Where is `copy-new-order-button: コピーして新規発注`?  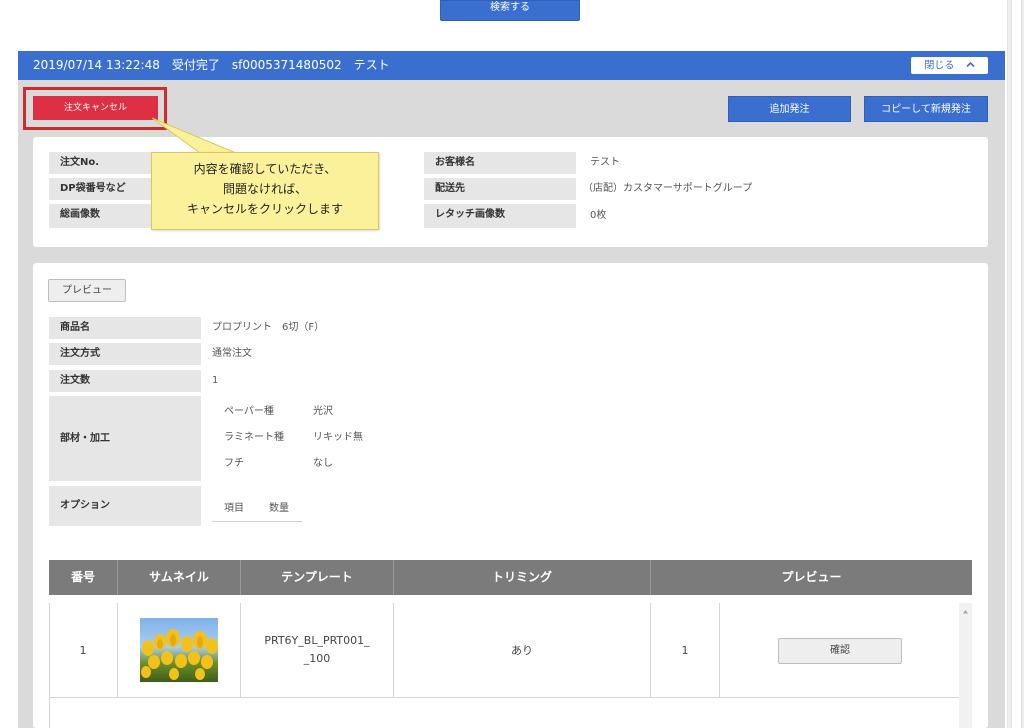
copy-new-order-button: コピーして新規発注 is located at coordinates (926, 109).